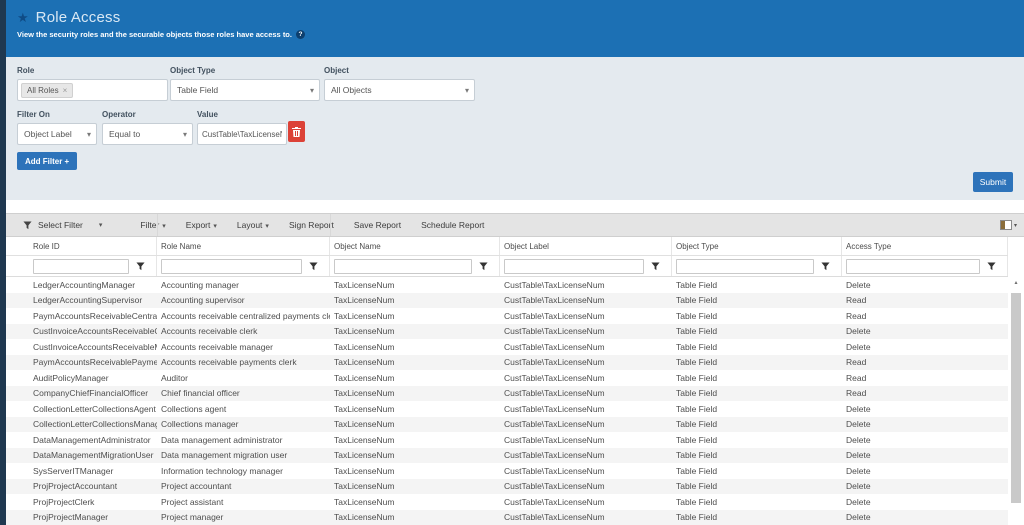 The height and width of the screenshot is (525, 1024). Describe the element at coordinates (174, 377) in the screenshot. I see `table-cell-role-name: Auditor` at that location.